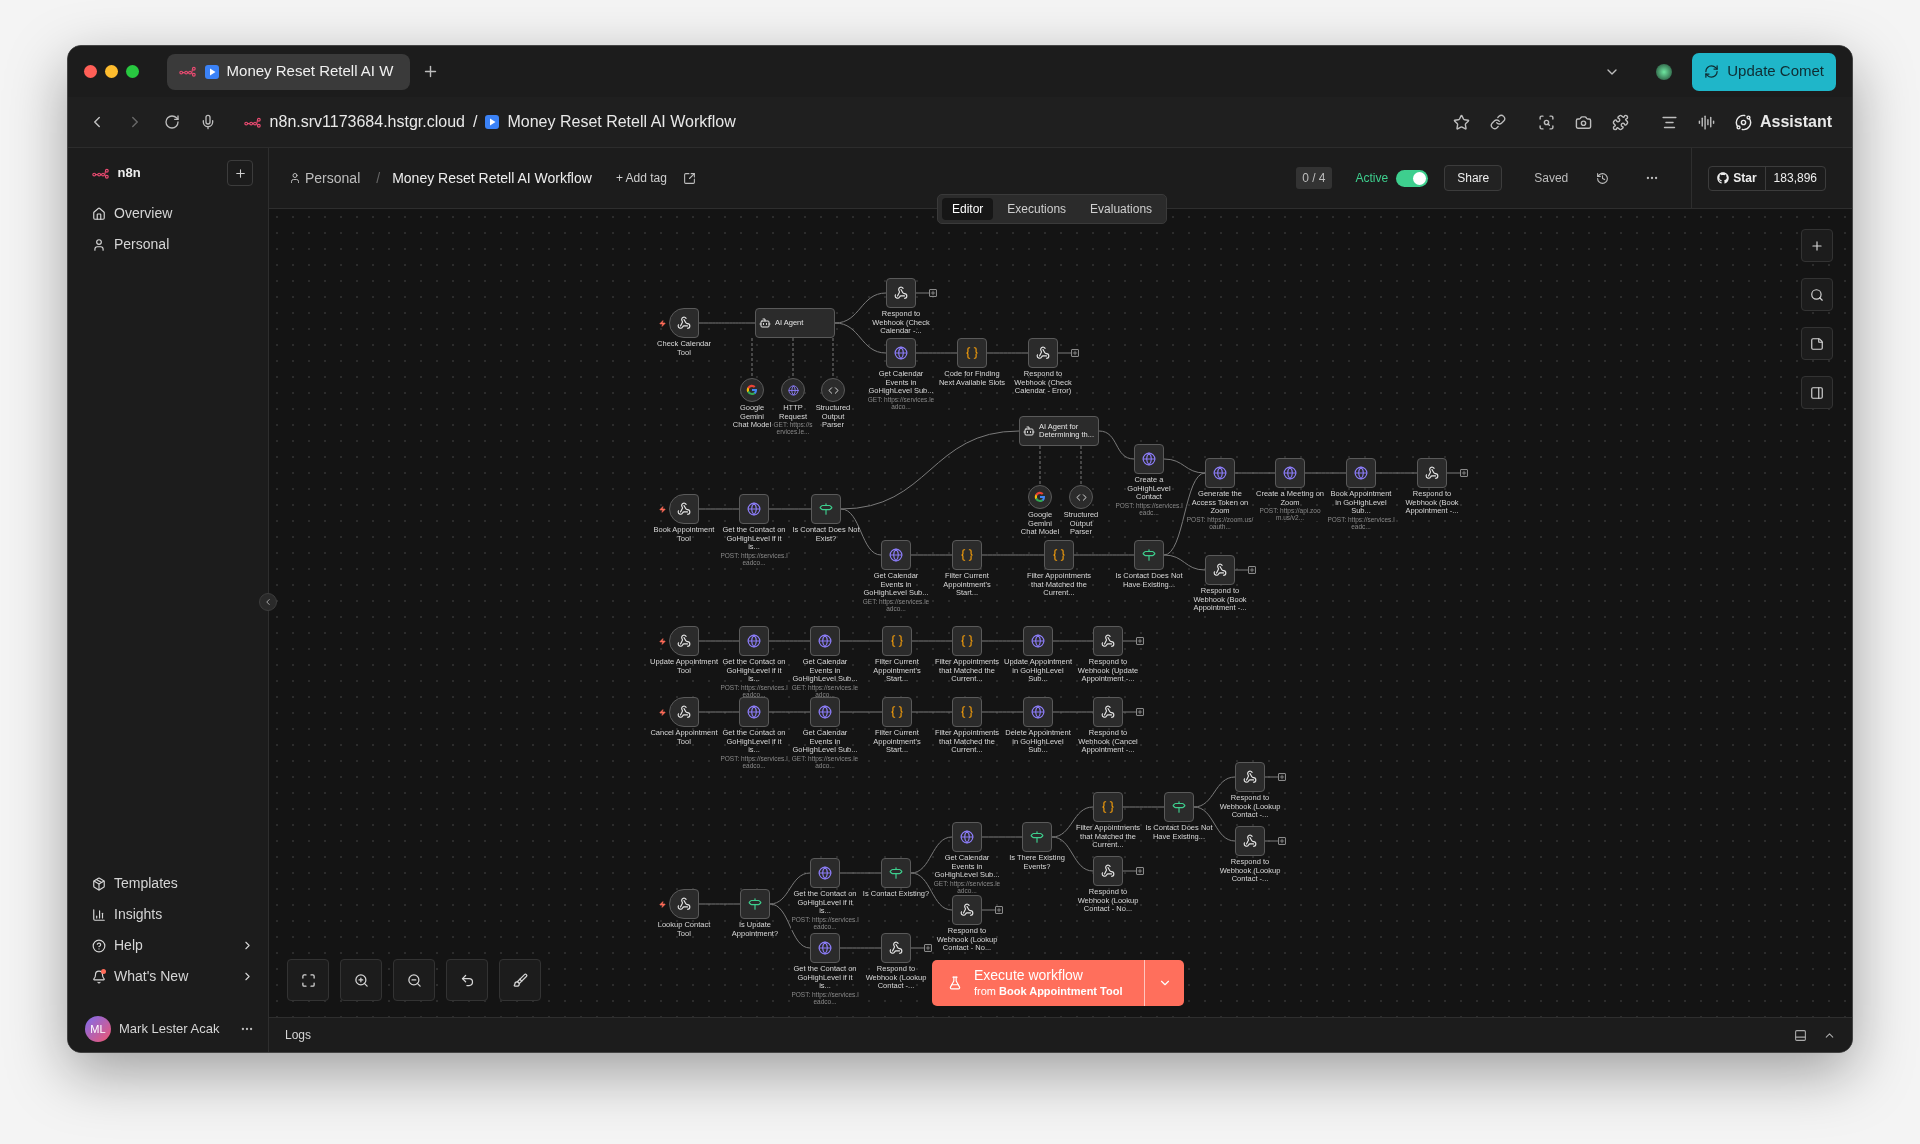 The image size is (1920, 1144). Describe the element at coordinates (1412, 178) in the screenshot. I see `active-toggle` at that location.